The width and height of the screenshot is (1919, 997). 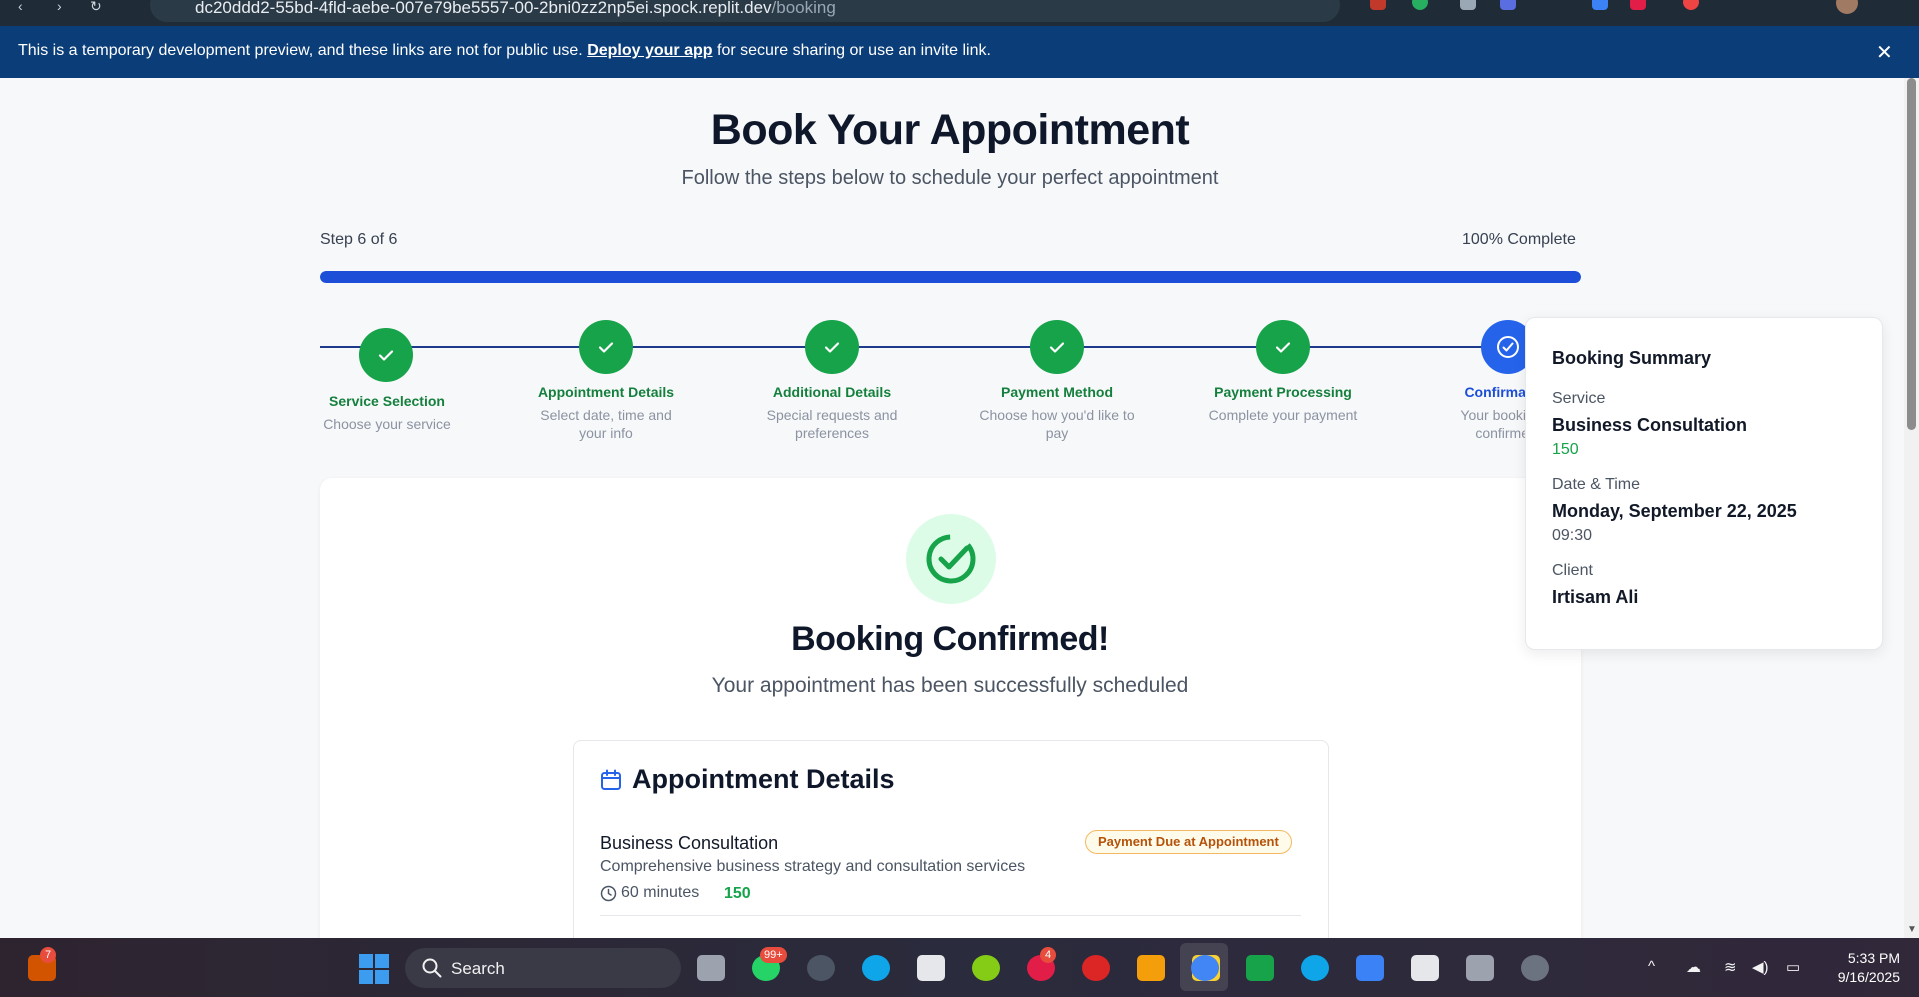 I want to click on booking-summary-title: Booking Summary, so click(x=1632, y=358).